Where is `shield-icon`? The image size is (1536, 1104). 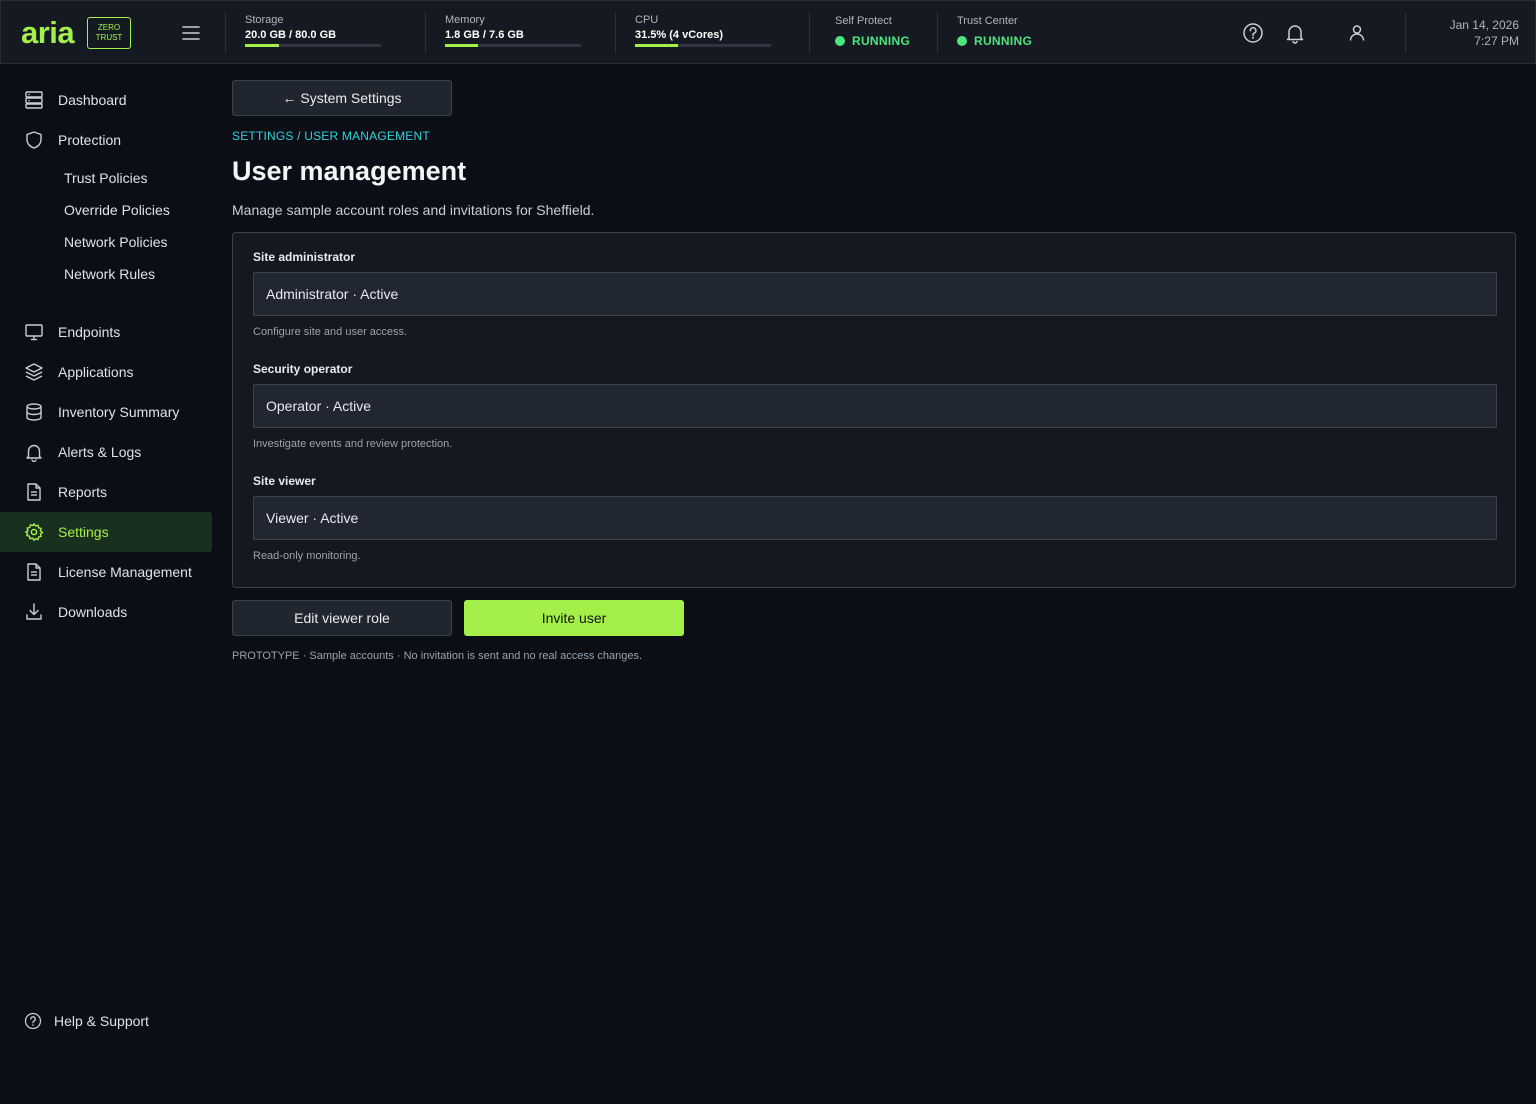
shield-icon is located at coordinates (34, 140).